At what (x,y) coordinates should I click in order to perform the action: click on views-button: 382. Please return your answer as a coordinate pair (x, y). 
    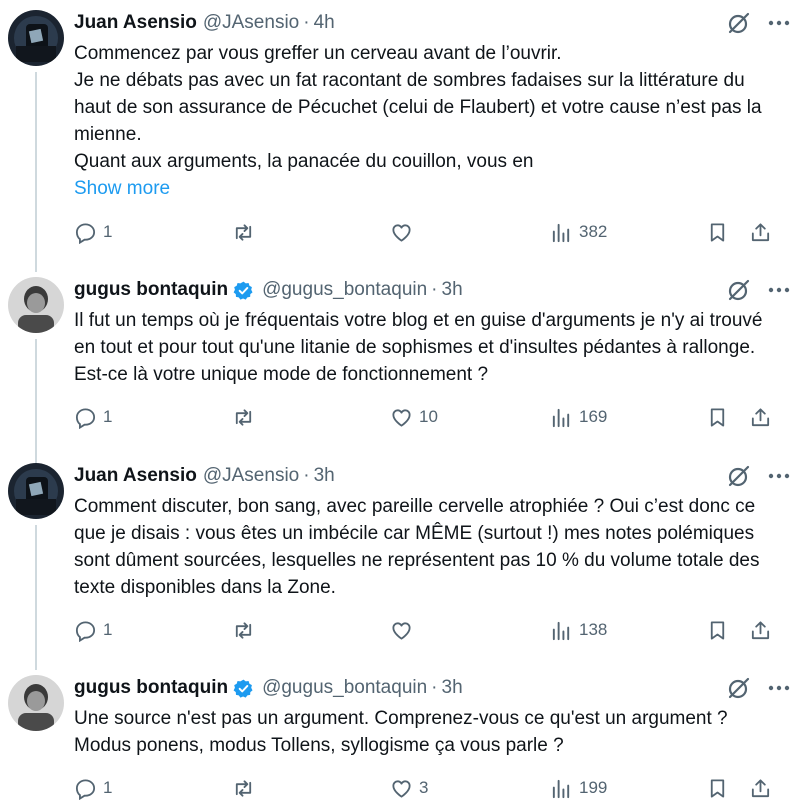
    Looking at the image, I should click on (578, 232).